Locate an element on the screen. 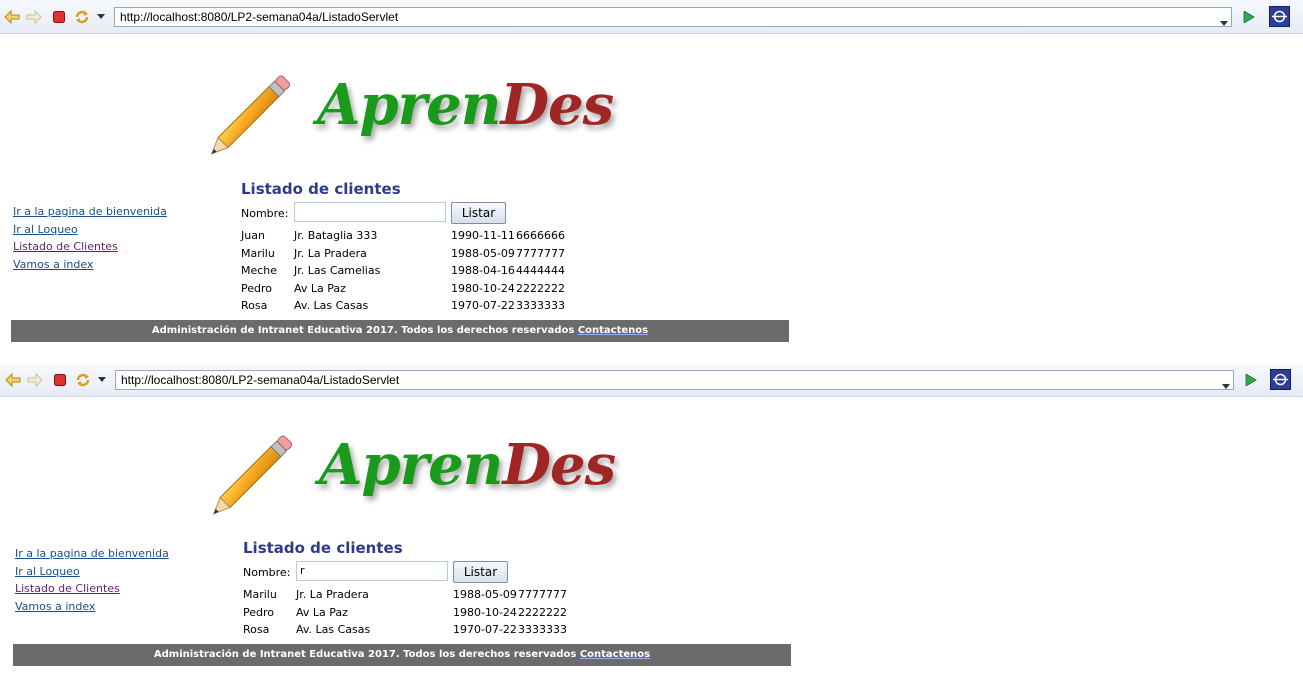 The image size is (1303, 687). client-phone: 4444444 is located at coordinates (540, 270).